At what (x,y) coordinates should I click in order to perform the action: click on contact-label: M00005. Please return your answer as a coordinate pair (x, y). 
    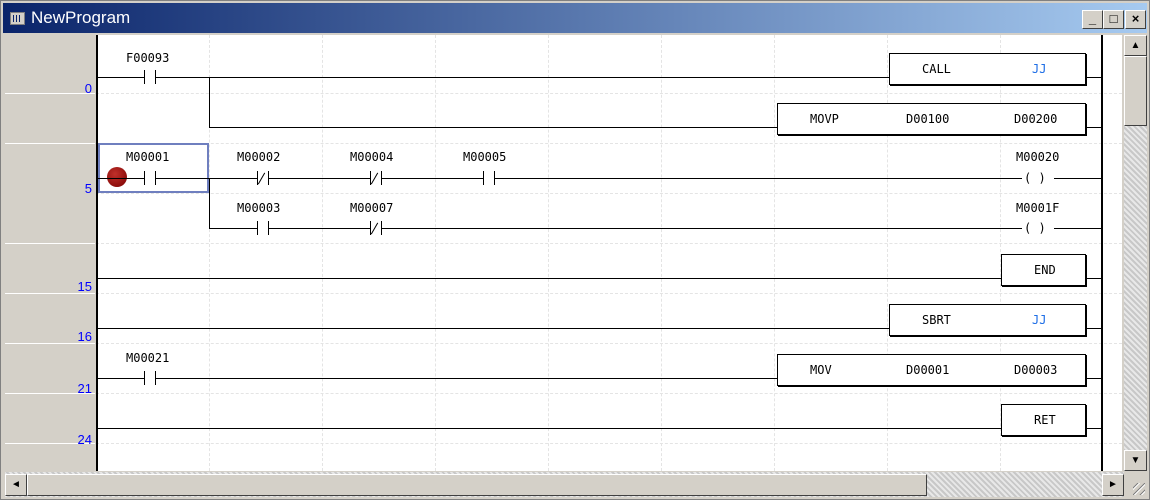
    Looking at the image, I should click on (485, 157).